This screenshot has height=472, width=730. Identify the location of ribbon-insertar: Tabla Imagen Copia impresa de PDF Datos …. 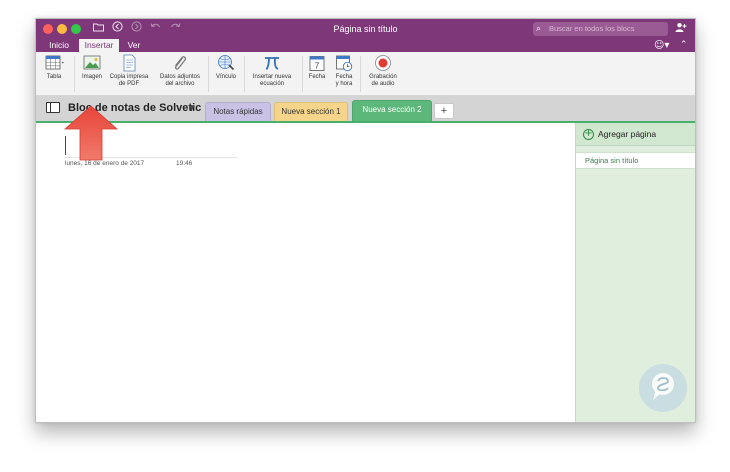
(365, 74).